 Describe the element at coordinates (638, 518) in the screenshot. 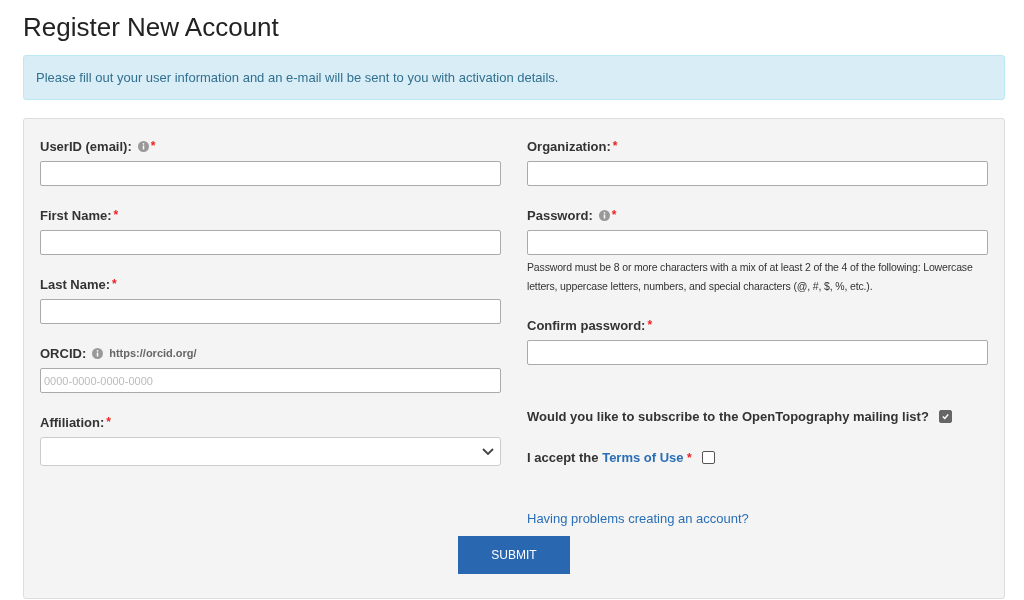

I see `help-link: Having problems creating an account?` at that location.